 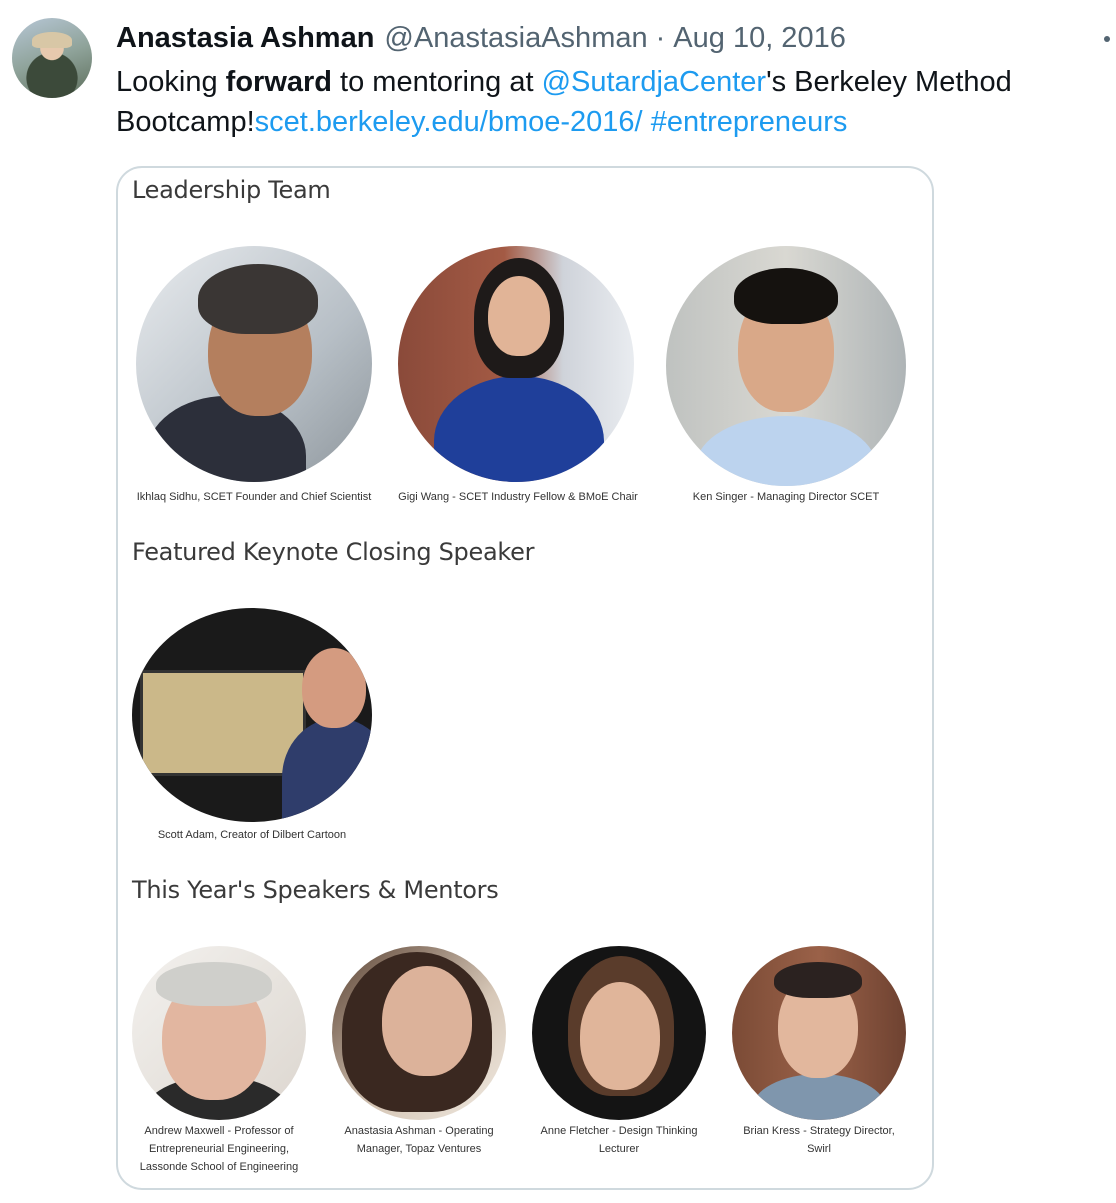 I want to click on caption-ken: Ken Singer - Managing Director SCET, so click(x=786, y=497).